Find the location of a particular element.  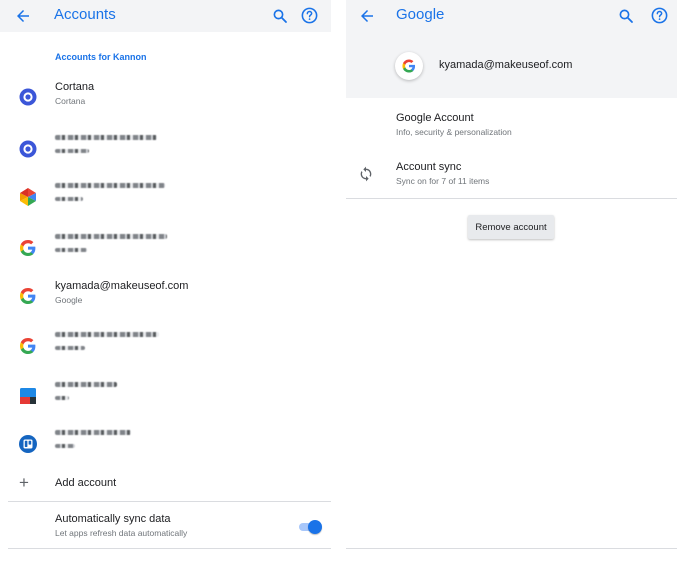

account-row-cortana: Cortana Cortana is located at coordinates (165, 98).